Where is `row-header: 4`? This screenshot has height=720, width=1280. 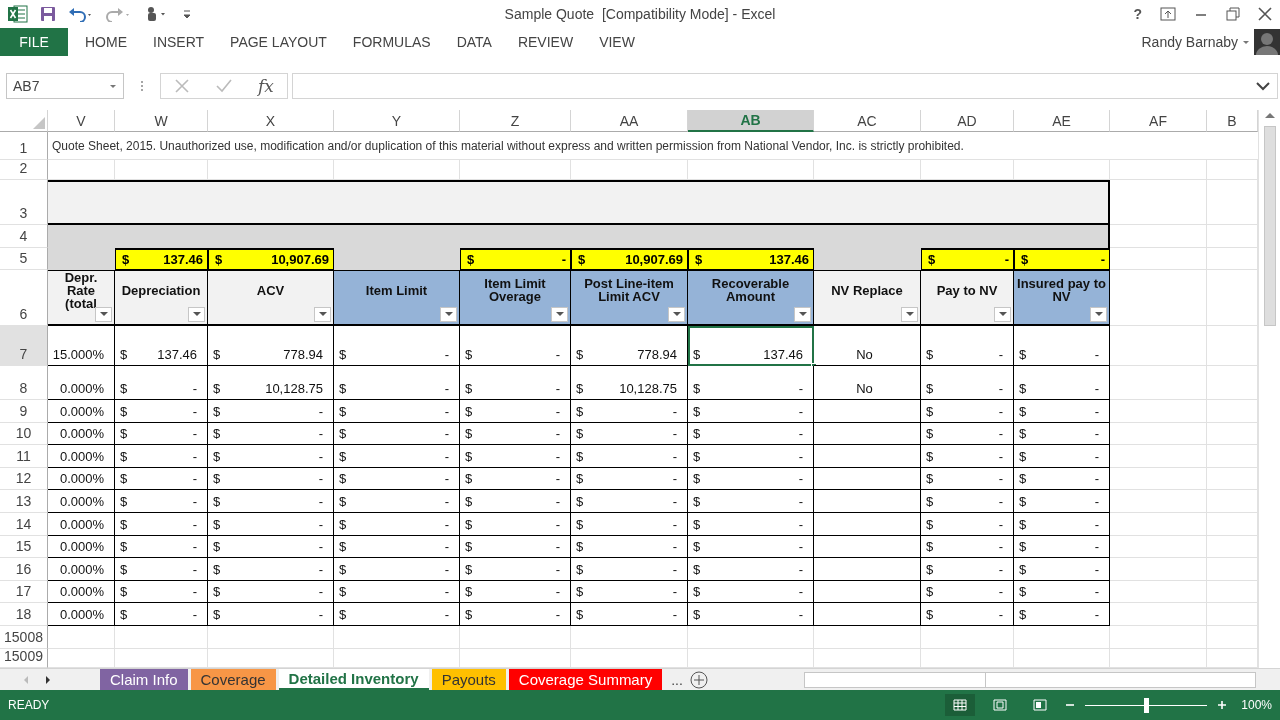 row-header: 4 is located at coordinates (24, 236).